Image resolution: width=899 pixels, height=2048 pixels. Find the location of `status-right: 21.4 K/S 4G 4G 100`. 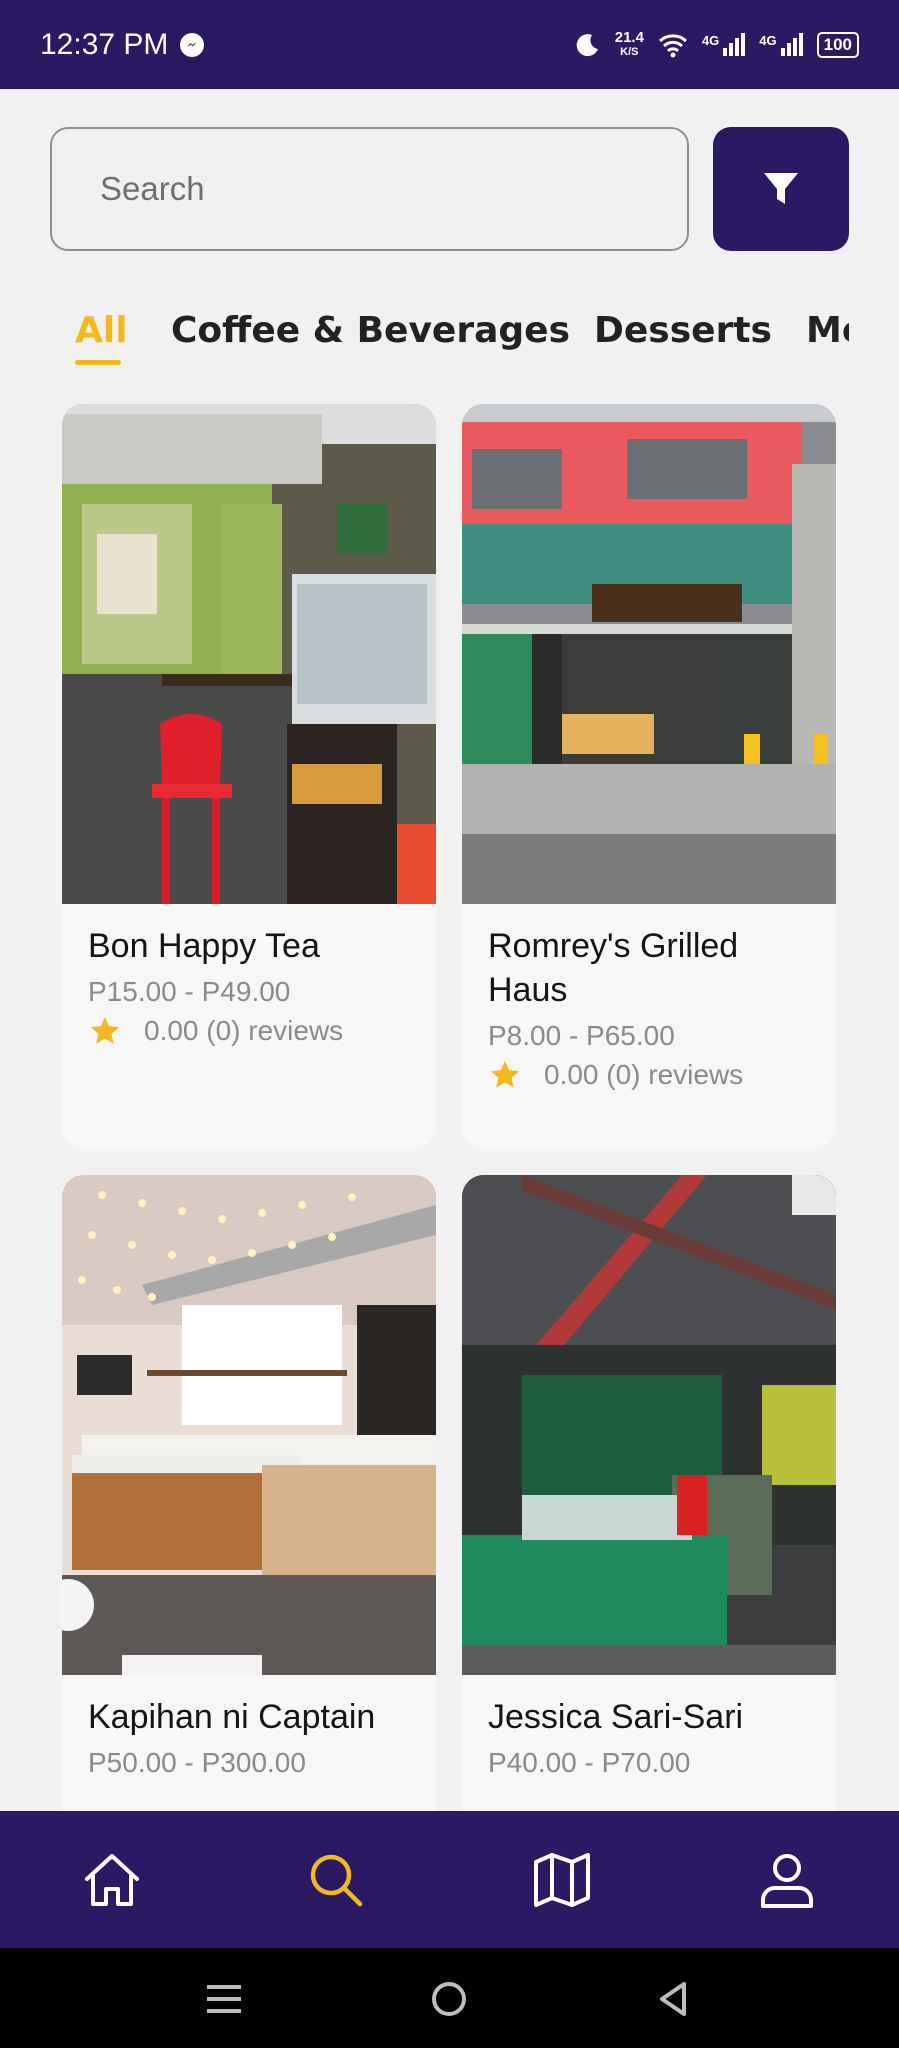

status-right: 21.4 K/S 4G 4G 100 is located at coordinates (717, 45).